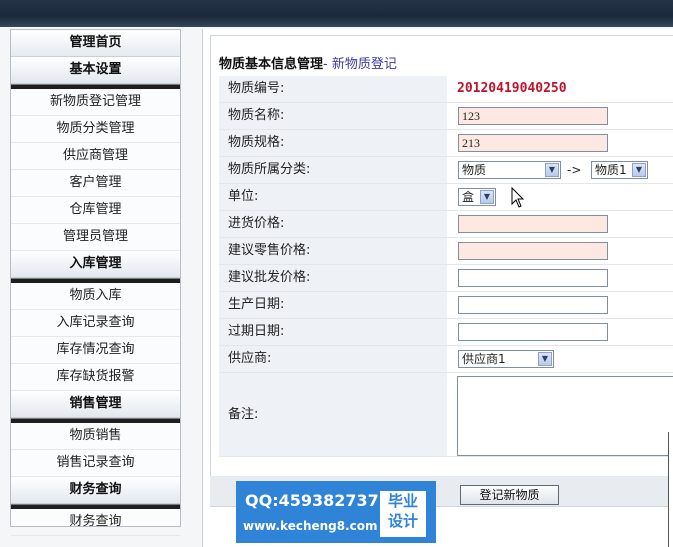 The height and width of the screenshot is (547, 673). Describe the element at coordinates (446, 251) in the screenshot. I see `field-row-retail-price: 建议零售价格:` at that location.